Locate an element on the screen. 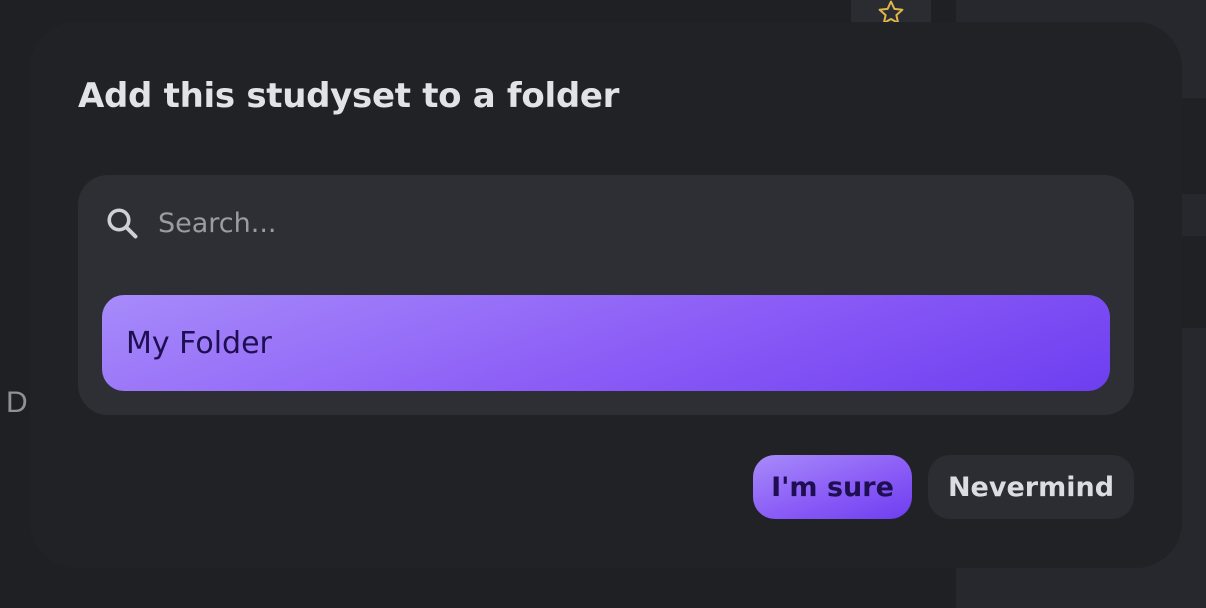 The width and height of the screenshot is (1206, 608). star-button is located at coordinates (891, 12).